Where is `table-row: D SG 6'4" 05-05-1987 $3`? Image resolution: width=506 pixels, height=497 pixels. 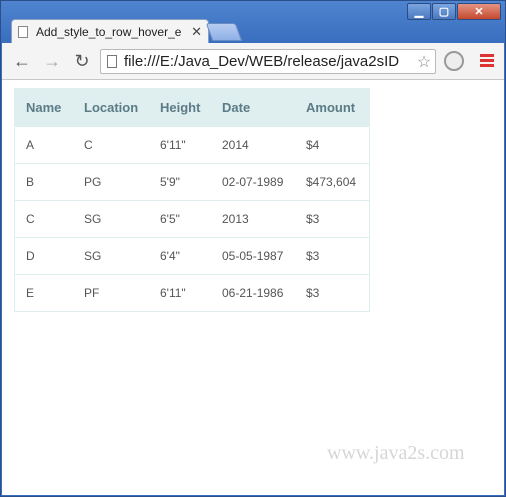 table-row: D SG 6'4" 05-05-1987 $3 is located at coordinates (192, 256).